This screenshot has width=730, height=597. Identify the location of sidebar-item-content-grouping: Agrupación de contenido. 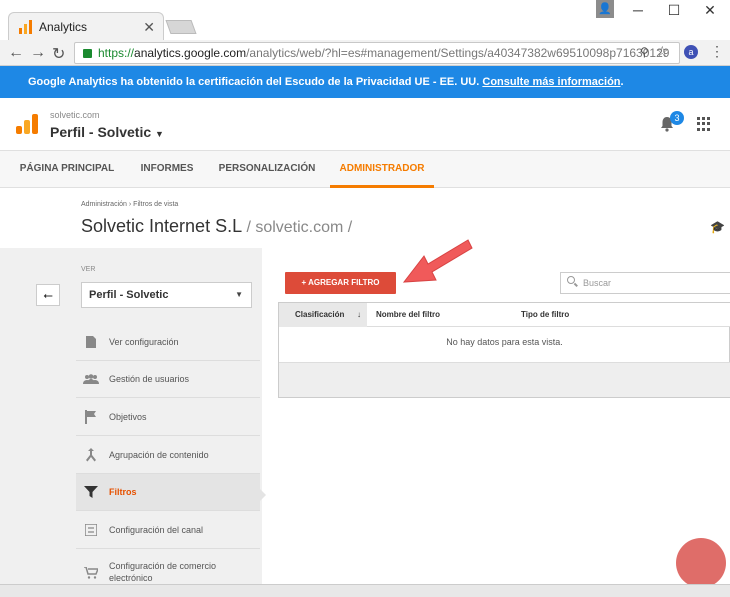
(168, 455).